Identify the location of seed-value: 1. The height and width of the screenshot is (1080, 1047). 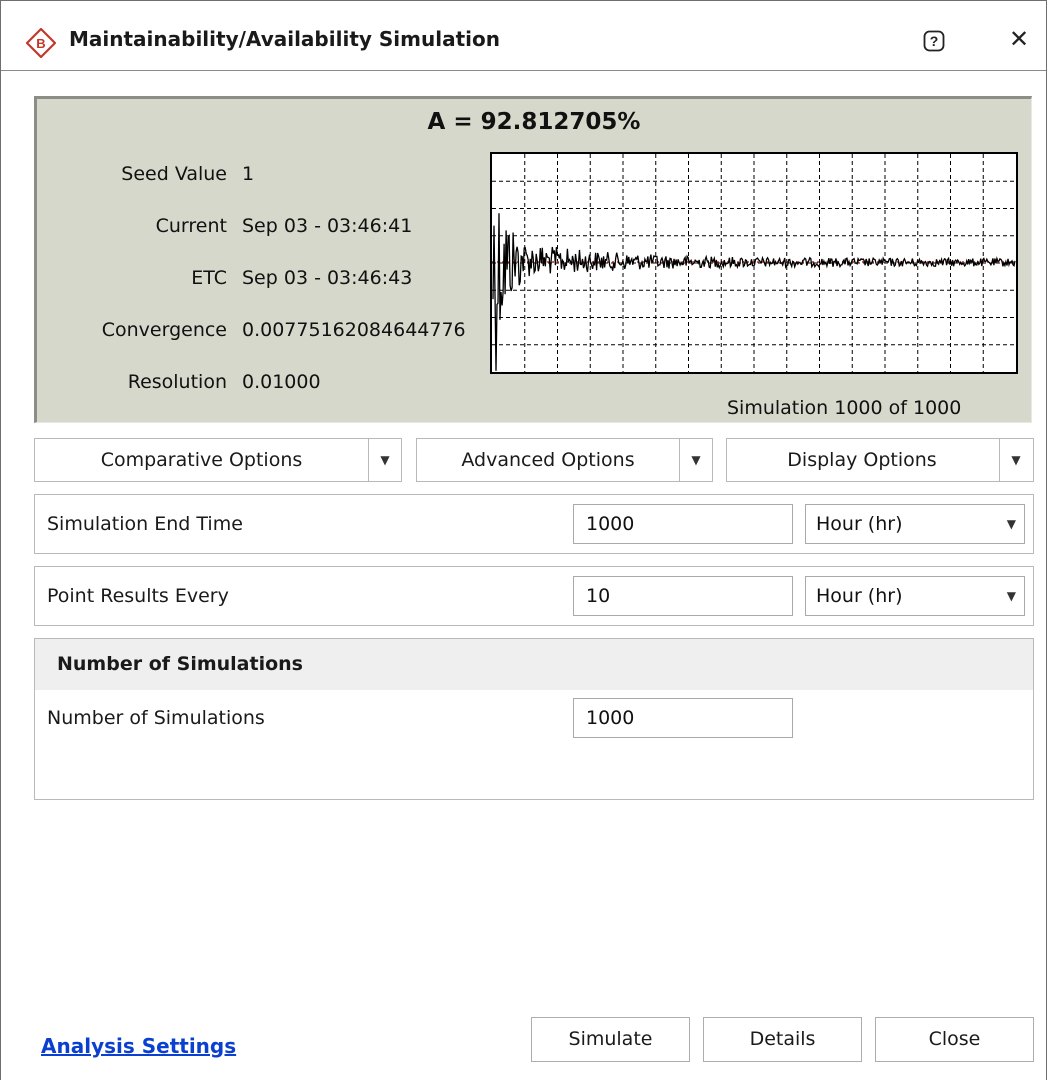
(248, 174).